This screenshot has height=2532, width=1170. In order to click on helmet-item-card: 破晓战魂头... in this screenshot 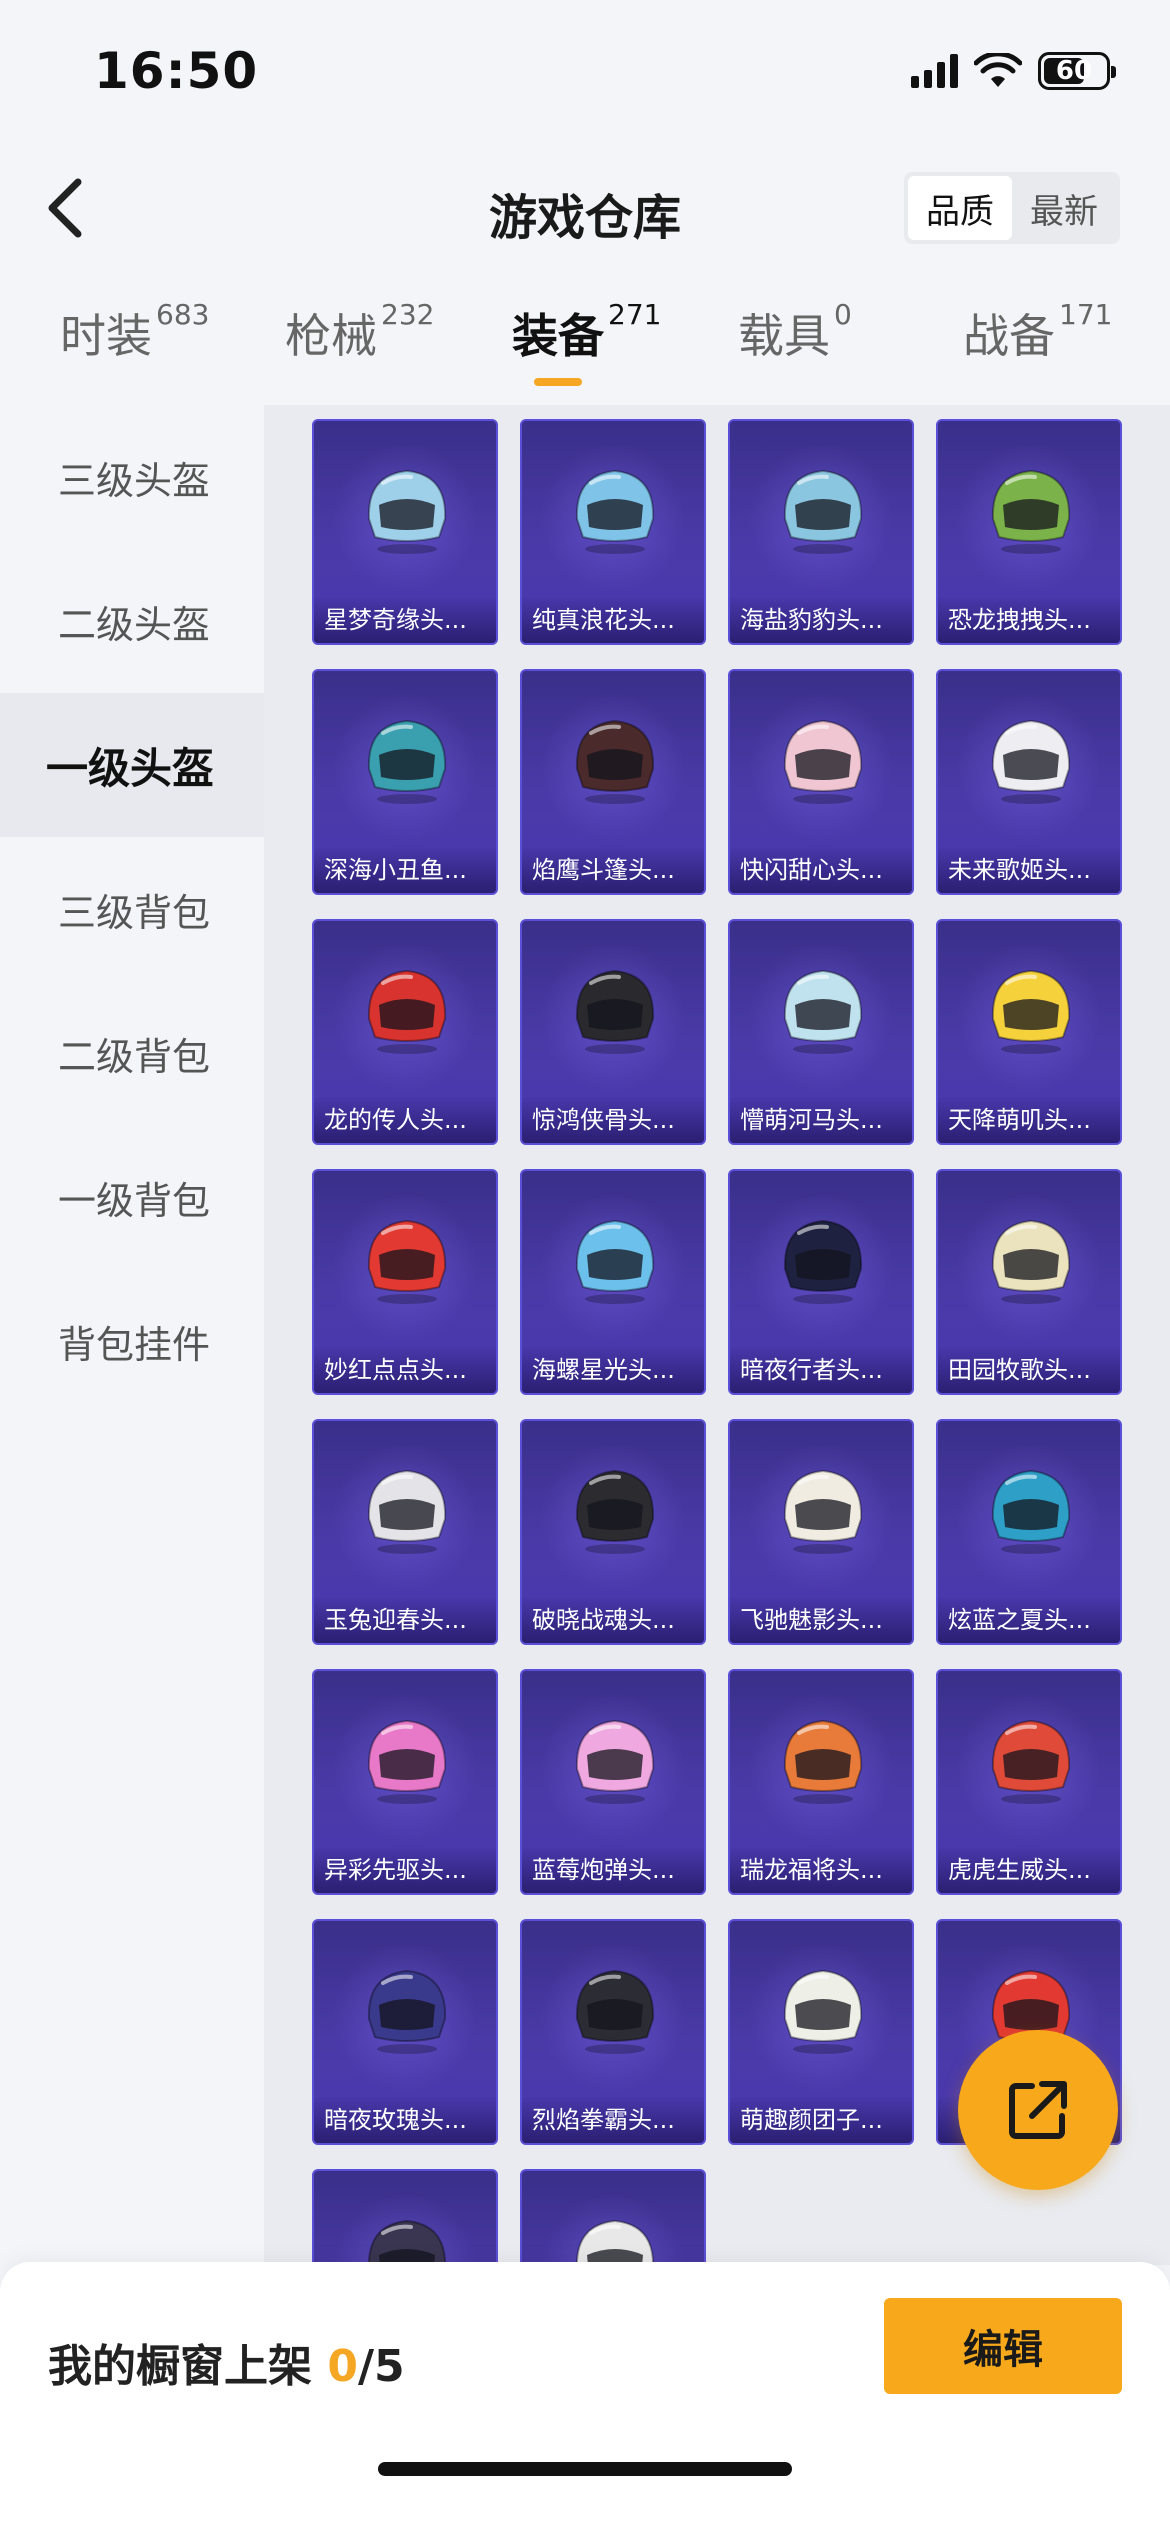, I will do `click(613, 1532)`.